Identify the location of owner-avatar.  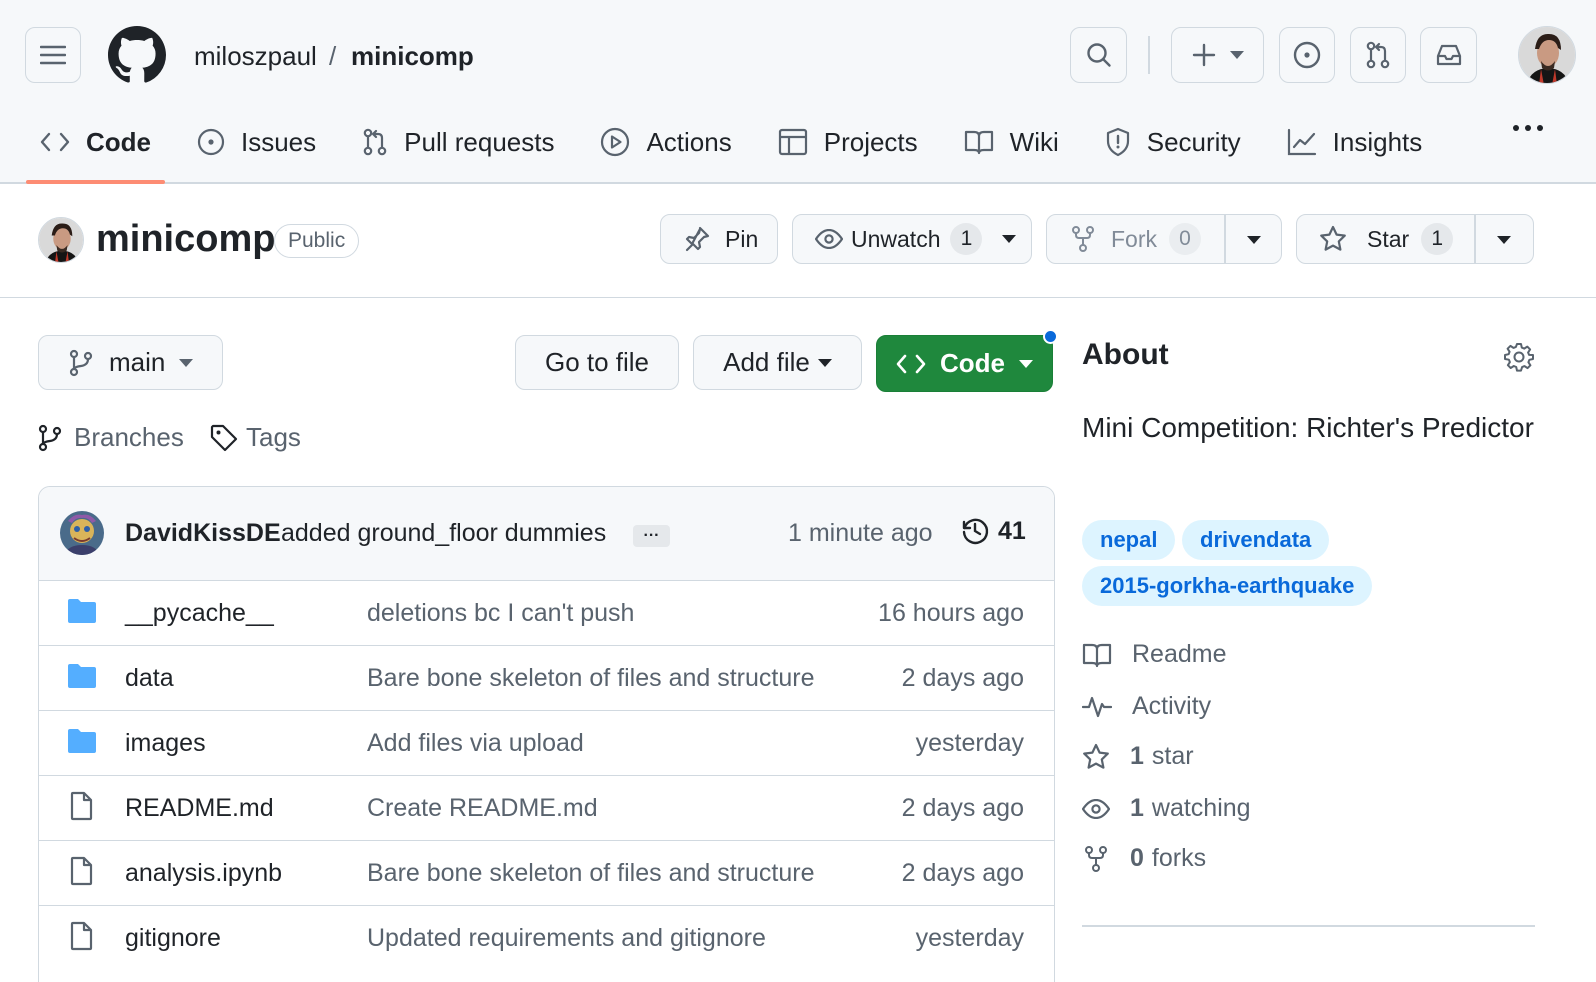
(61, 240).